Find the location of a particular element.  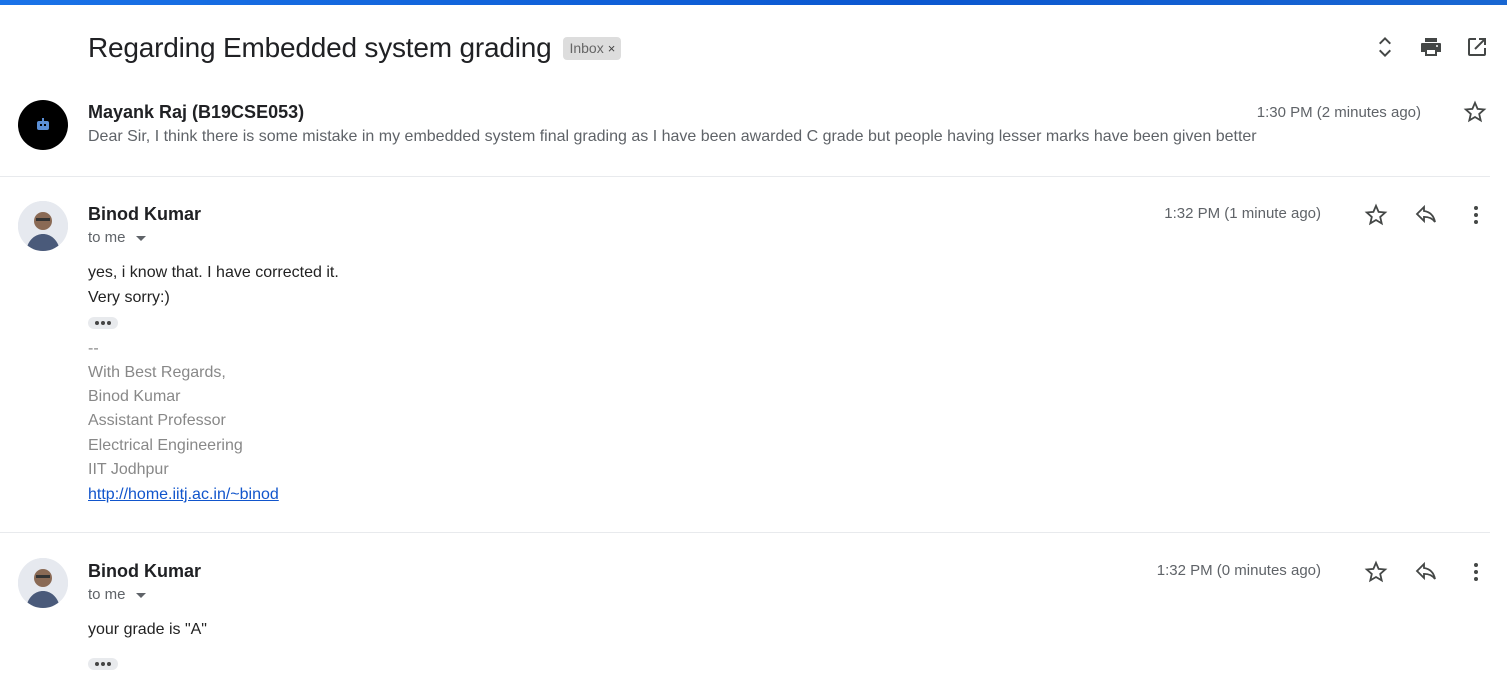

signature-line: Binod Kumar is located at coordinates (134, 396).